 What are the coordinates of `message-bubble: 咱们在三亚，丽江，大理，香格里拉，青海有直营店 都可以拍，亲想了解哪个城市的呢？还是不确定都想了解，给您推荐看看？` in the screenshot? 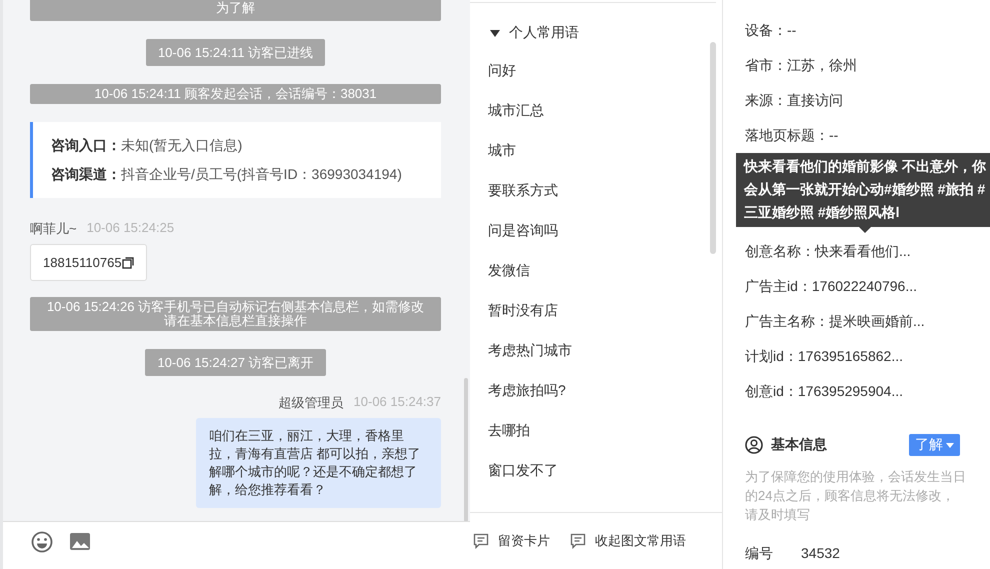 It's located at (318, 463).